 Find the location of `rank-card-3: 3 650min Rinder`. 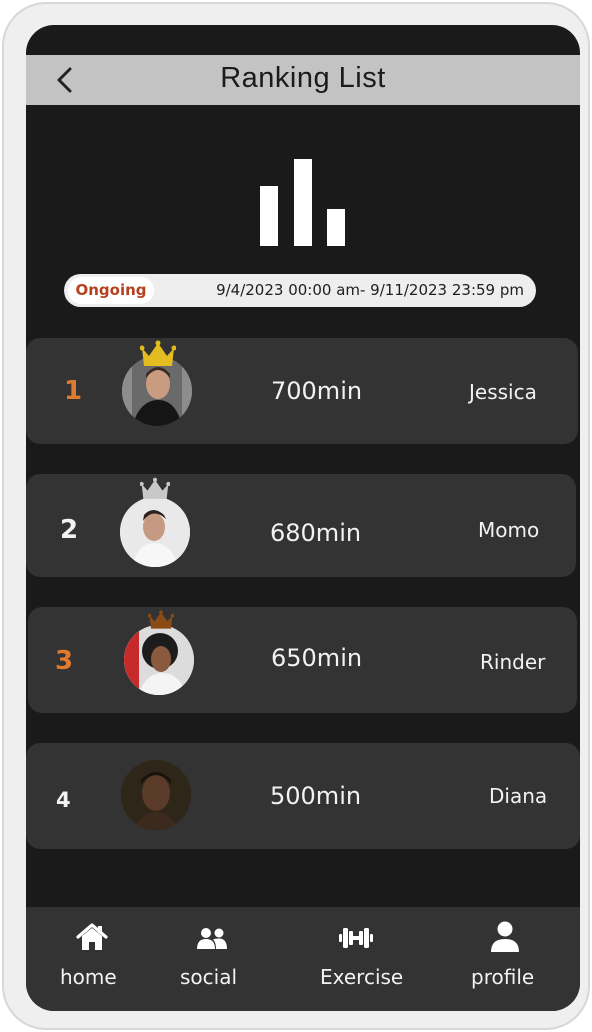

rank-card-3: 3 650min Rinder is located at coordinates (302, 660).